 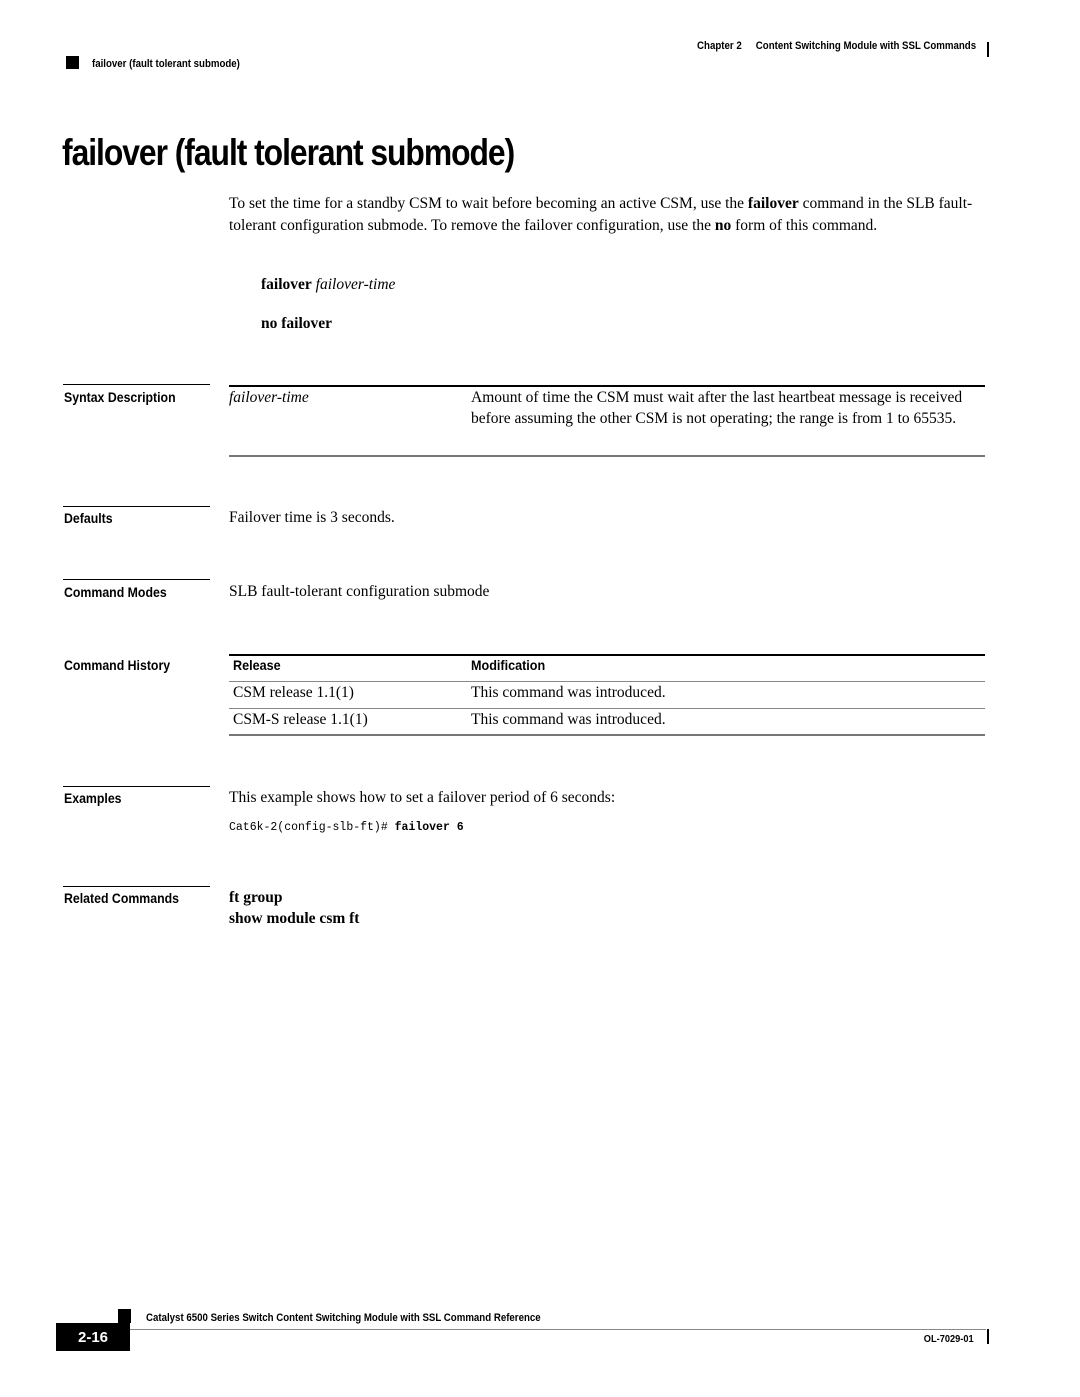 What do you see at coordinates (288, 152) in the screenshot?
I see `page-title: failover (fault tolerant submode)` at bounding box center [288, 152].